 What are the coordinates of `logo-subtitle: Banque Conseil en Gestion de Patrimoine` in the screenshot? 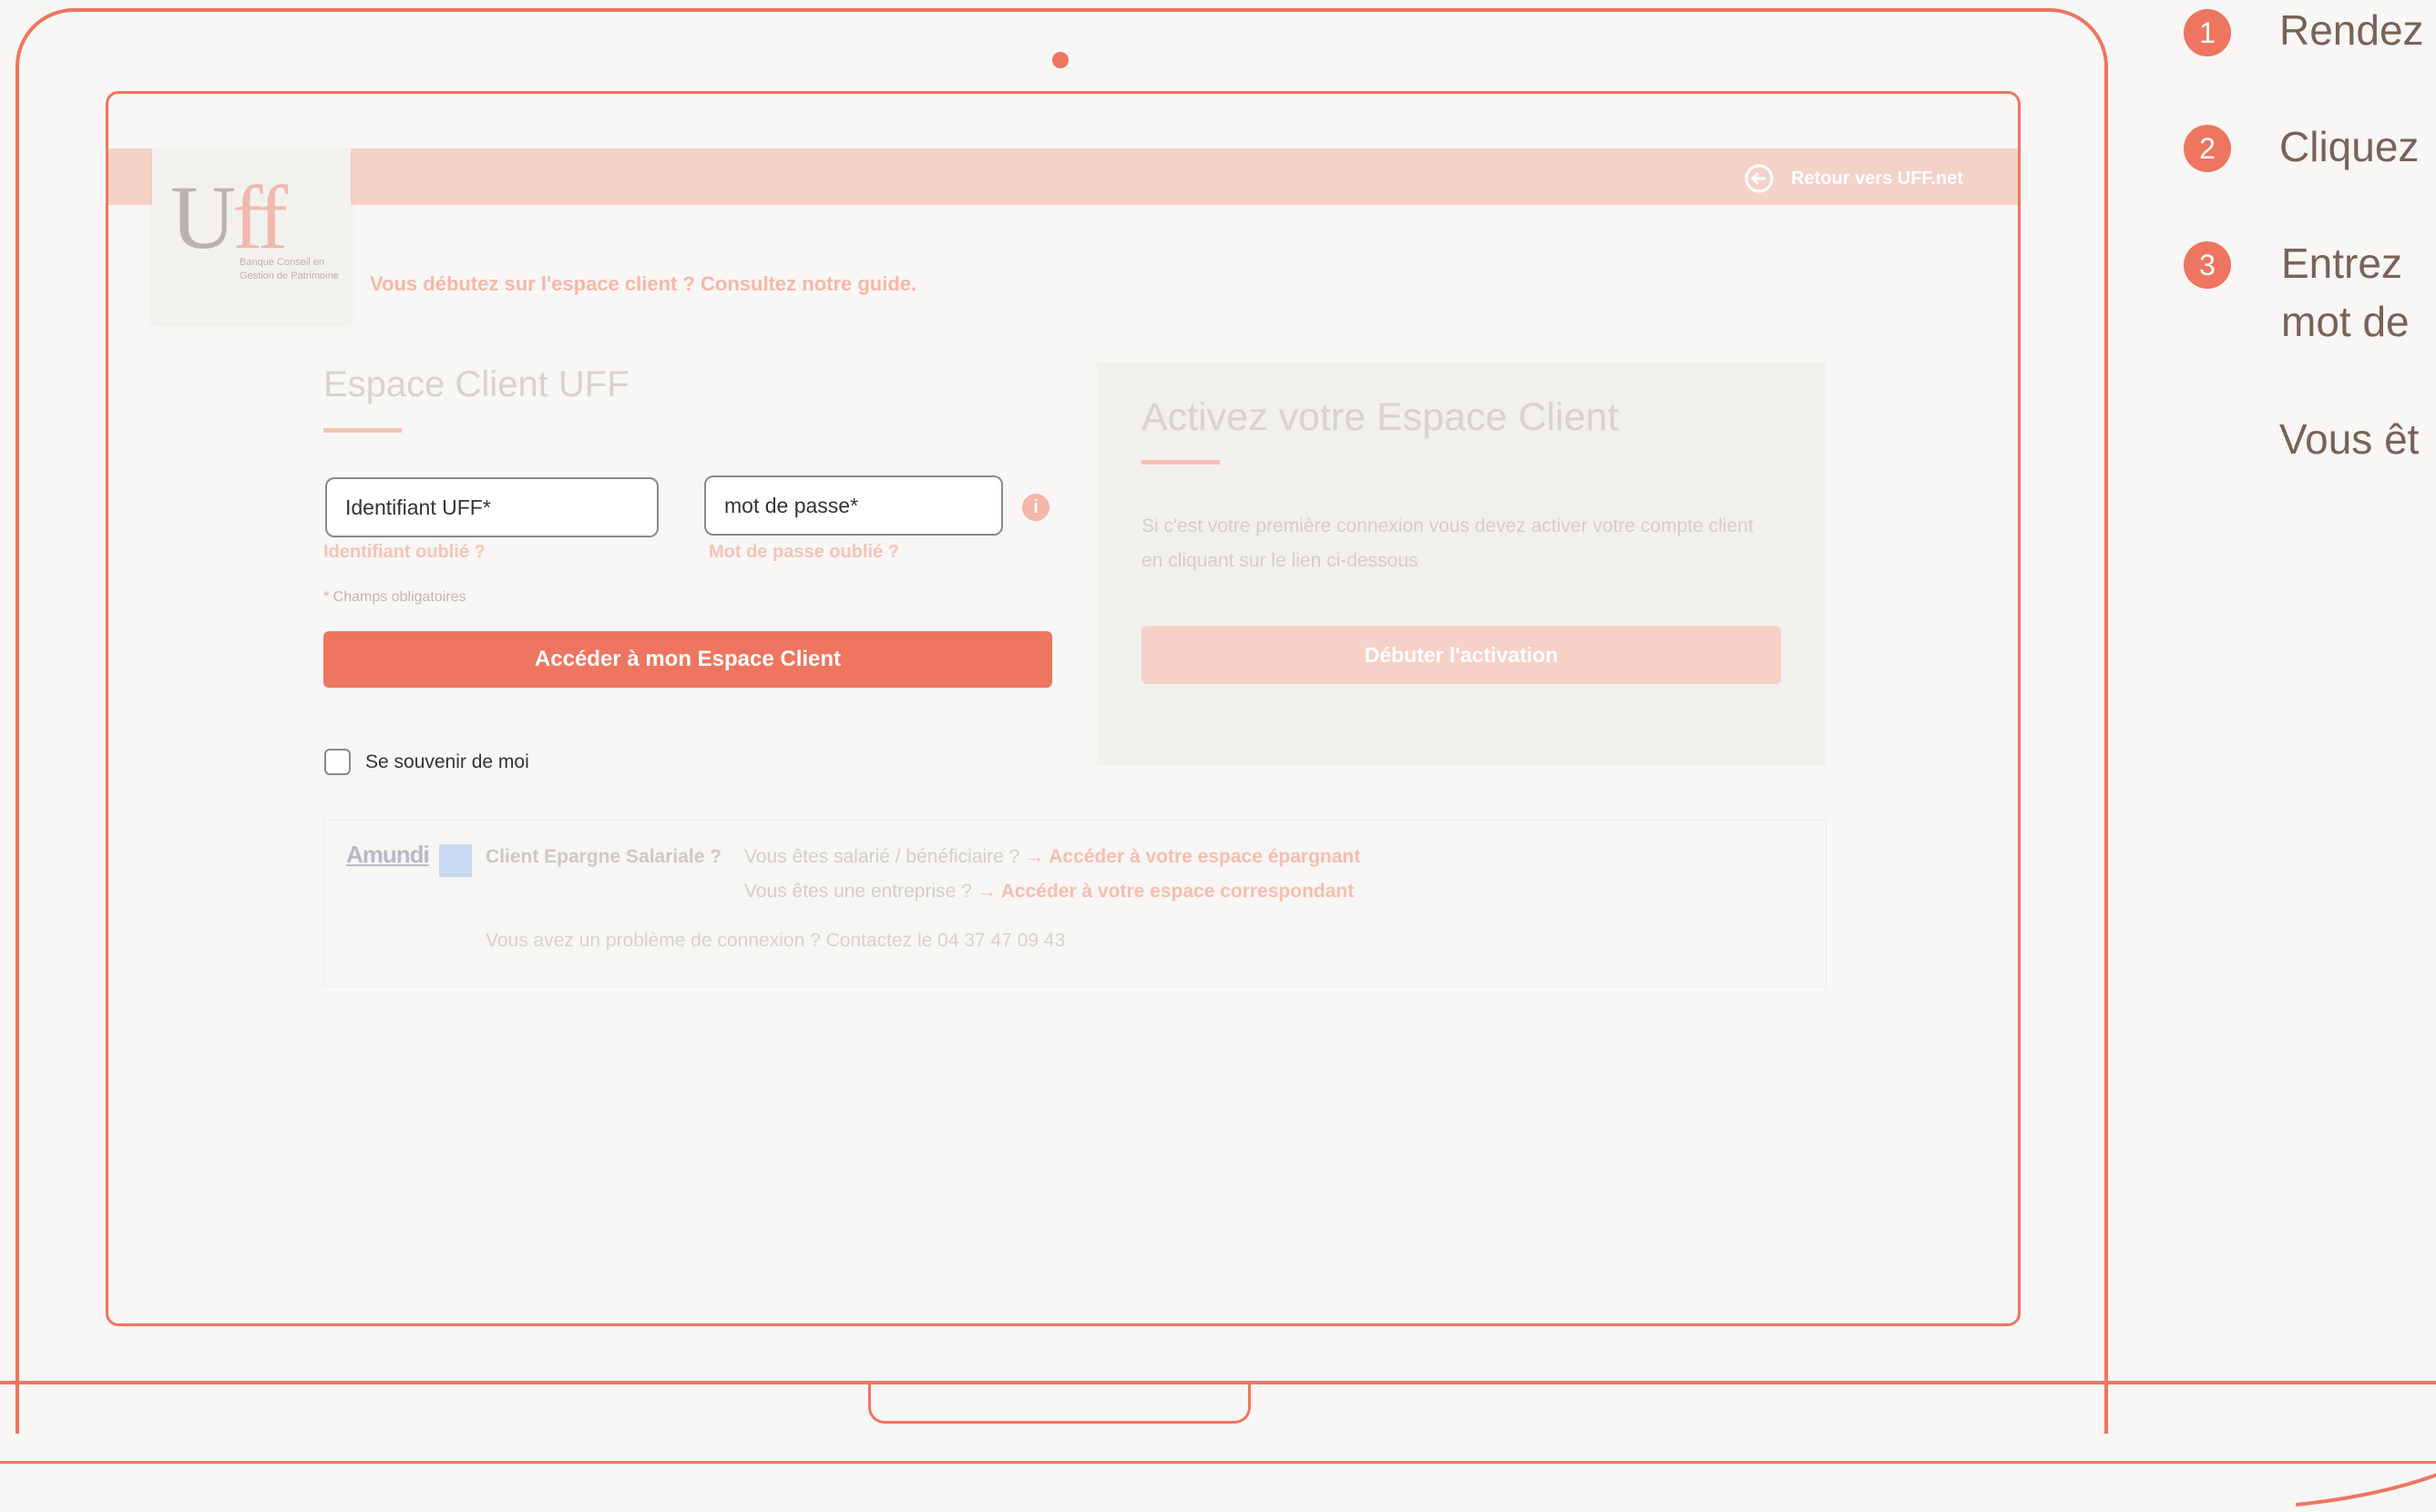 It's located at (289, 269).